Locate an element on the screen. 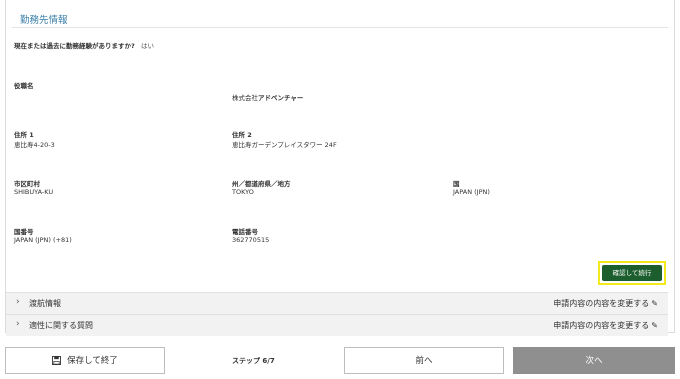 The height and width of the screenshot is (379, 680). save-disk-icon is located at coordinates (57, 360).